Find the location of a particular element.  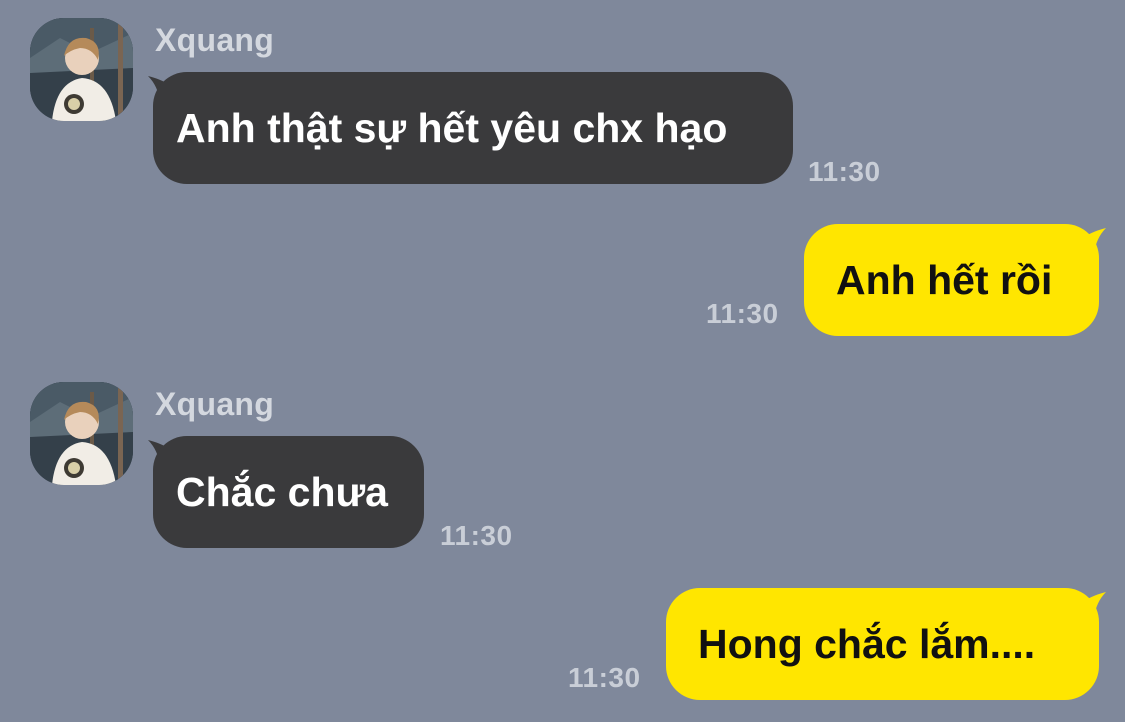

incoming-message-bubble: Anh thật sự hết yêu chx hạo is located at coordinates (473, 128).